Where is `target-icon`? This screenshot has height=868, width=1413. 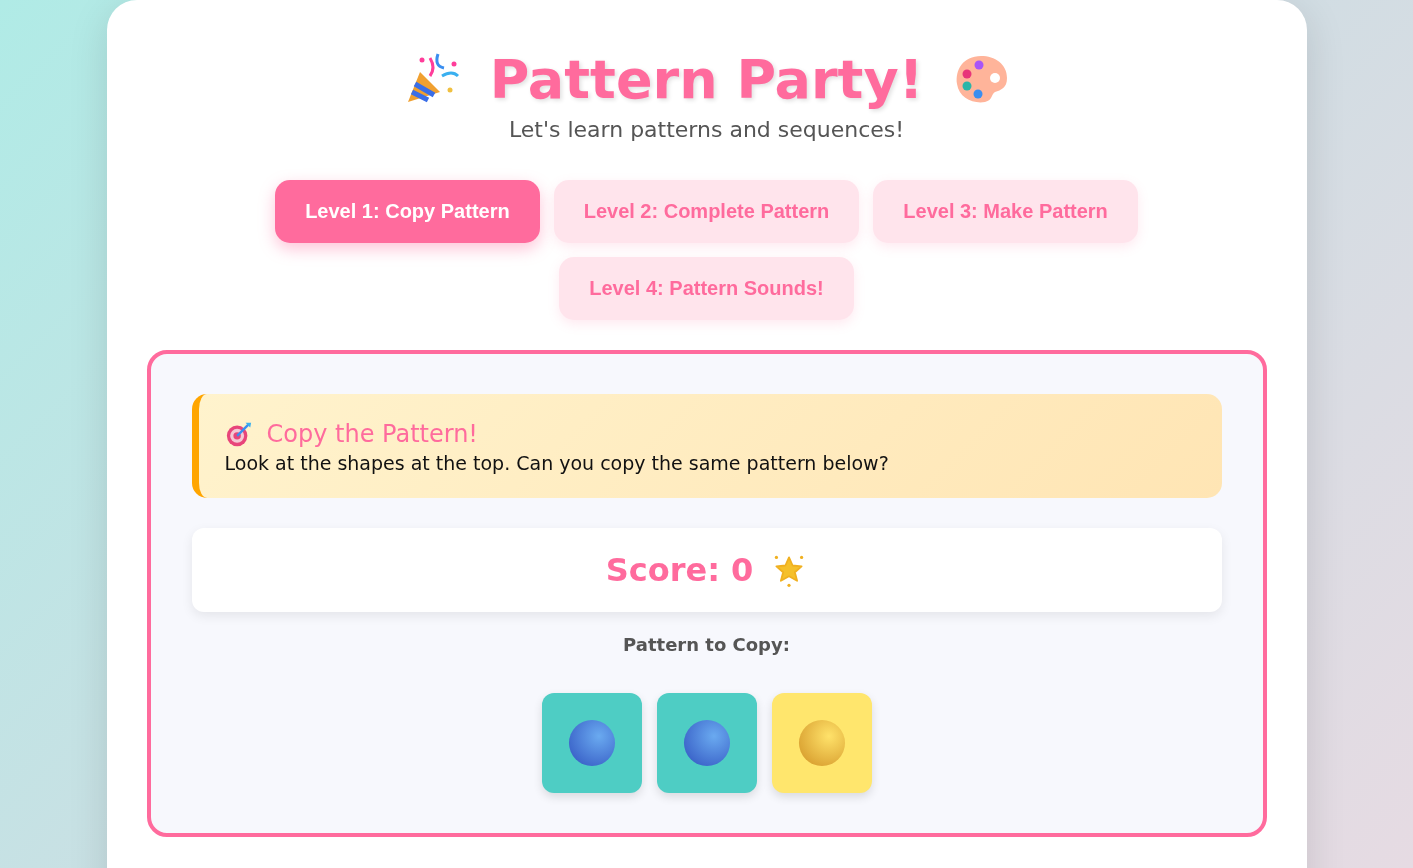
target-icon is located at coordinates (238, 434).